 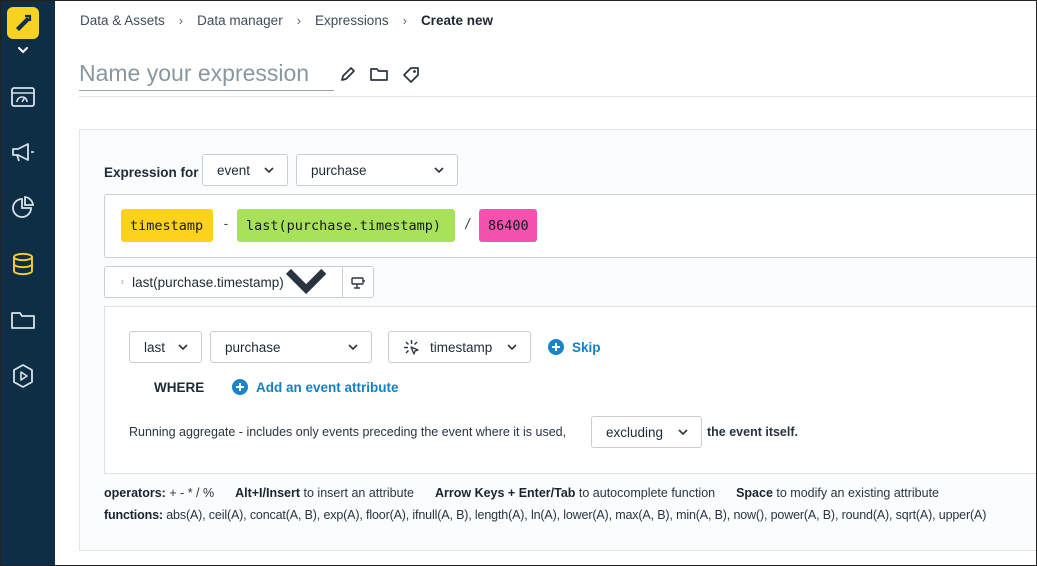 What do you see at coordinates (411, 74) in the screenshot?
I see `tag-icon` at bounding box center [411, 74].